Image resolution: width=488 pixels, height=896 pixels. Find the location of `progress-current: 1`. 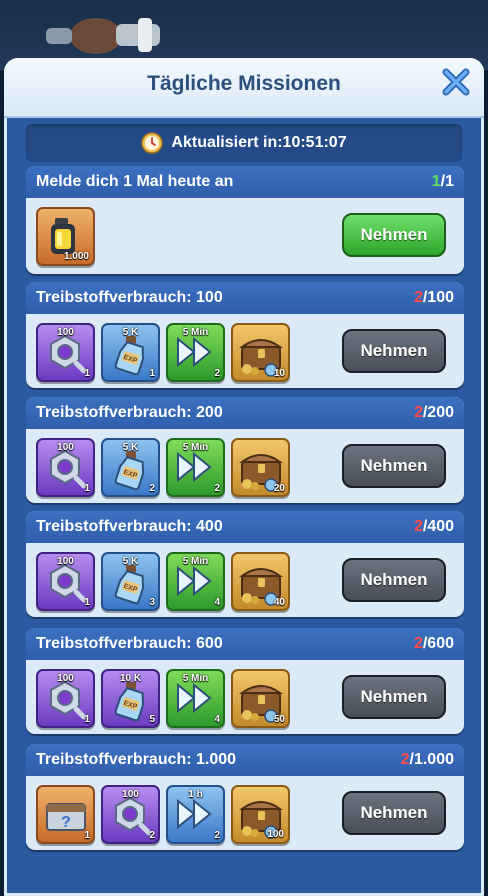

progress-current: 1 is located at coordinates (436, 181).